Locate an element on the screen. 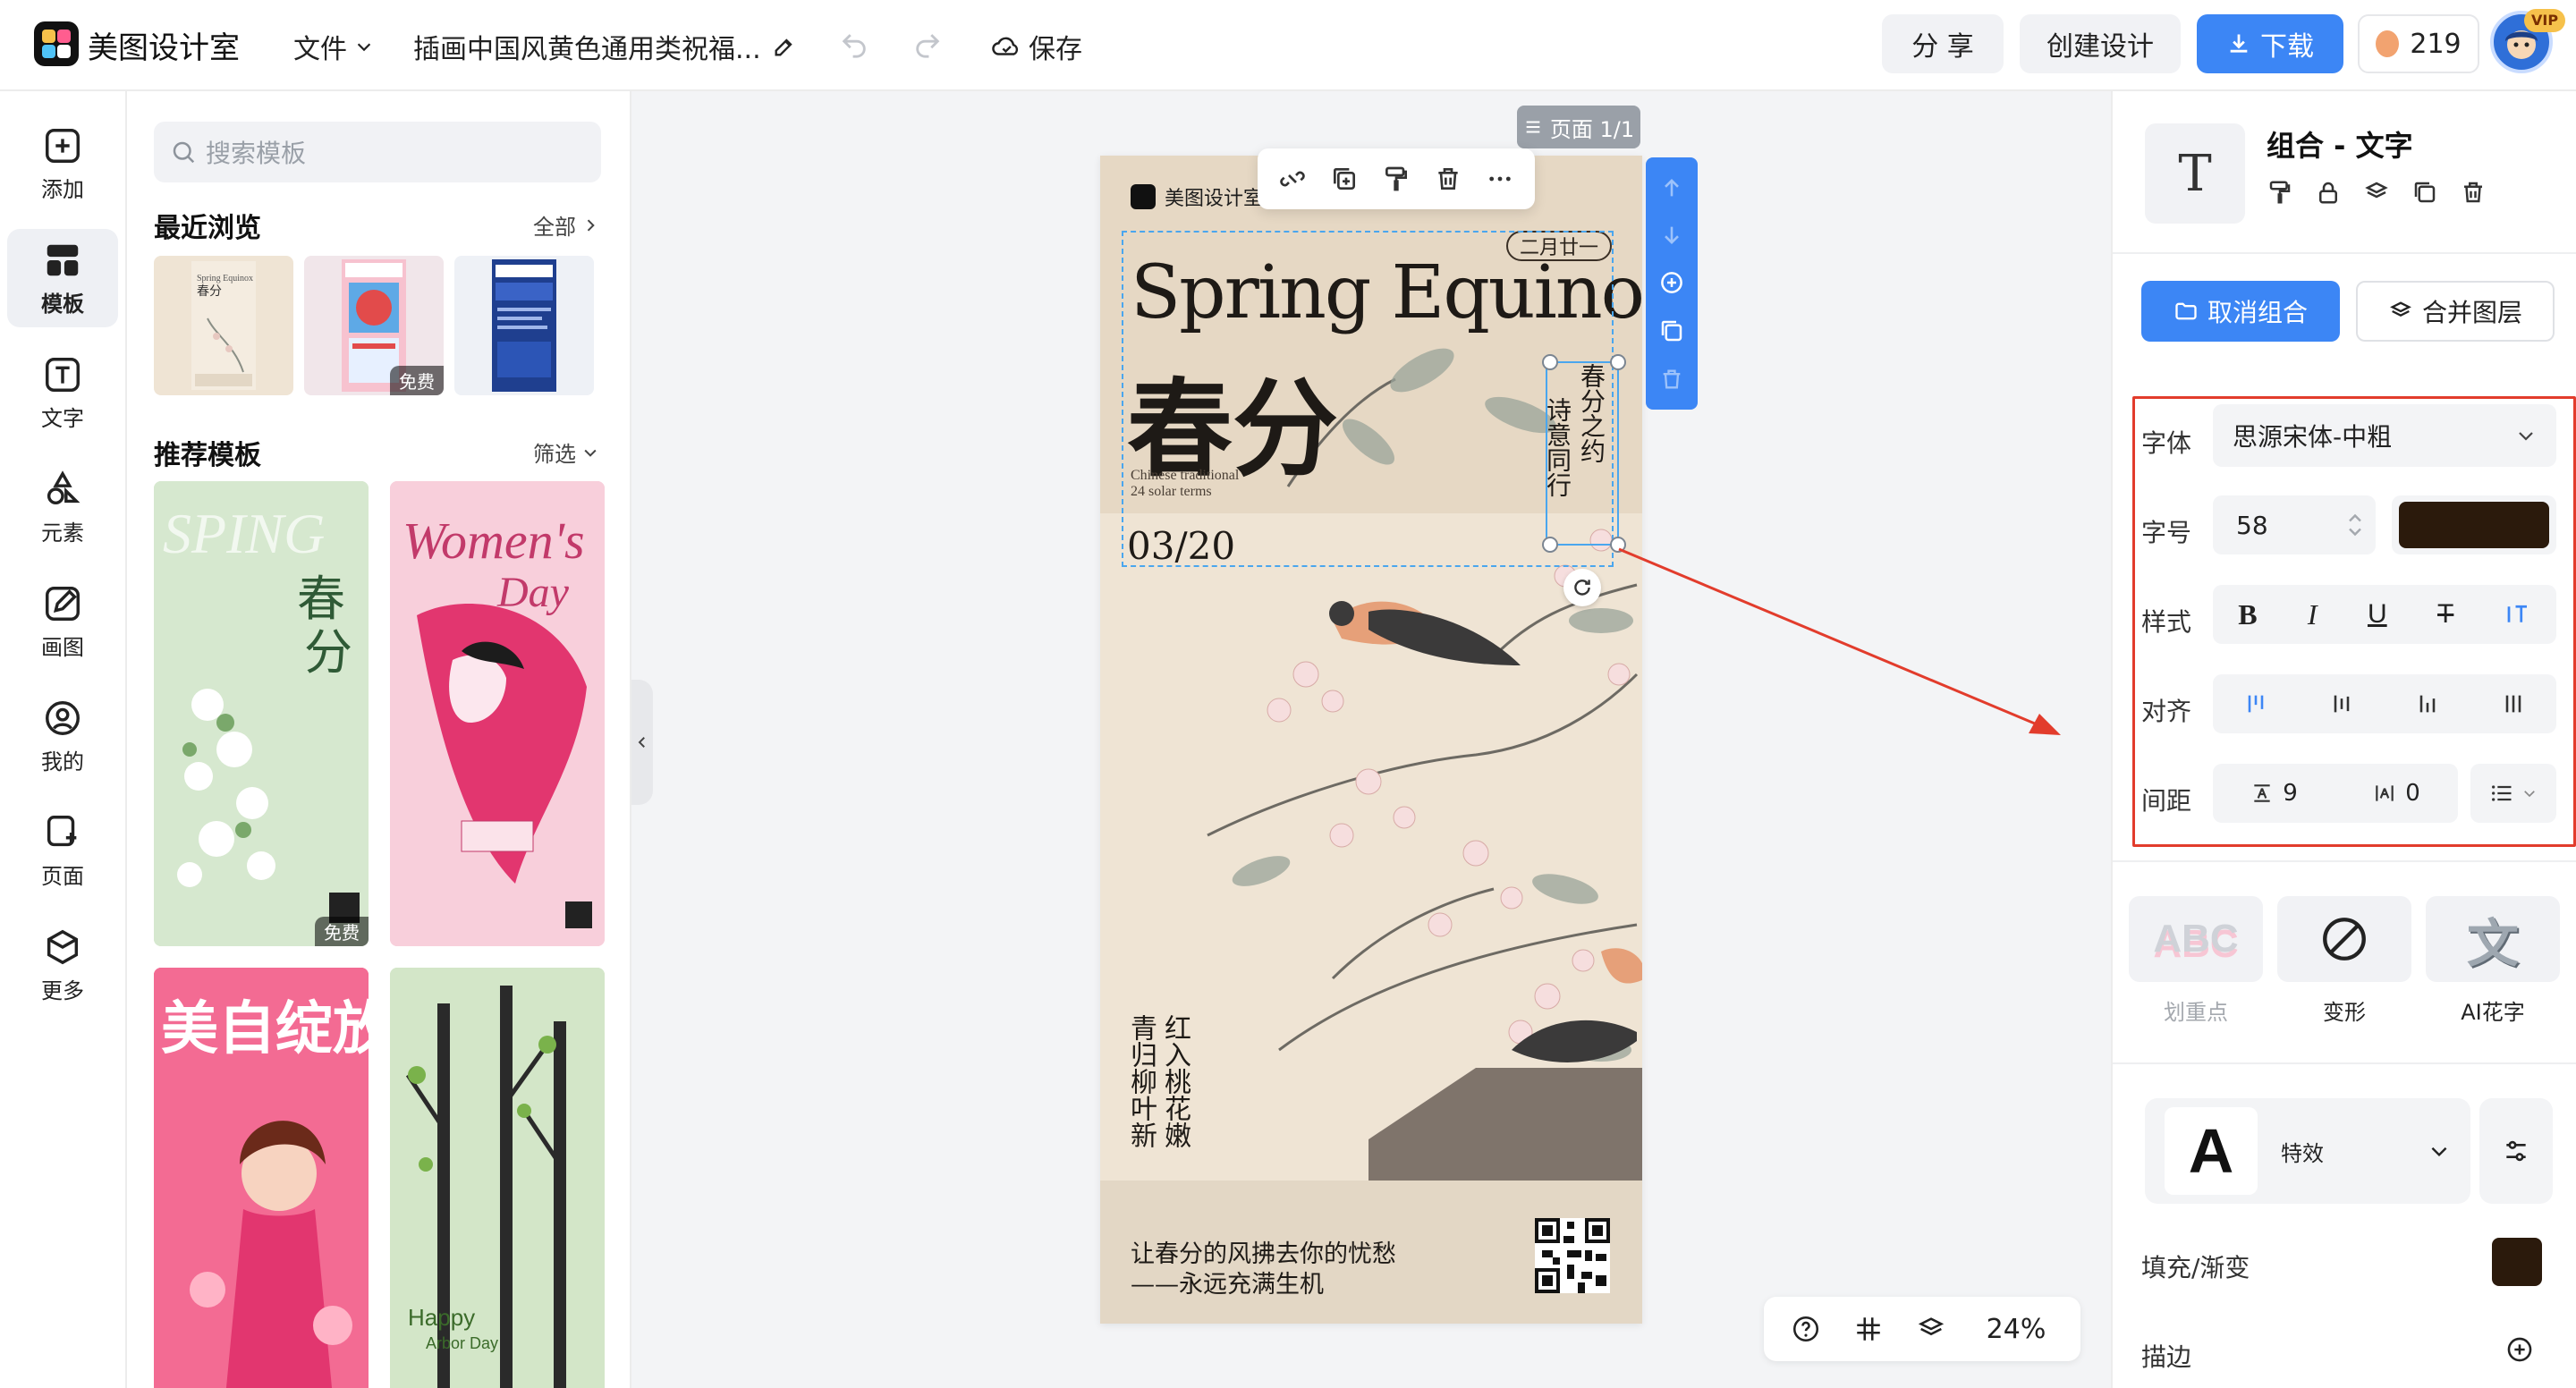  search-input: 搜索模板 is located at coordinates (377, 152).